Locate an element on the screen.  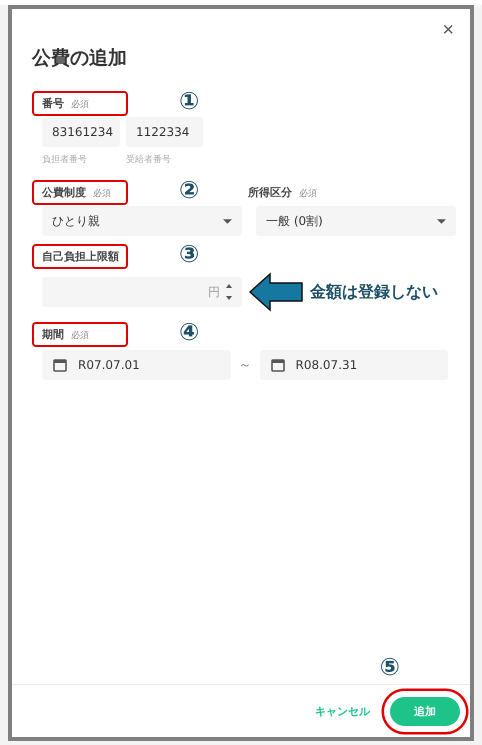
field-label: 期間 is located at coordinates (53, 334).